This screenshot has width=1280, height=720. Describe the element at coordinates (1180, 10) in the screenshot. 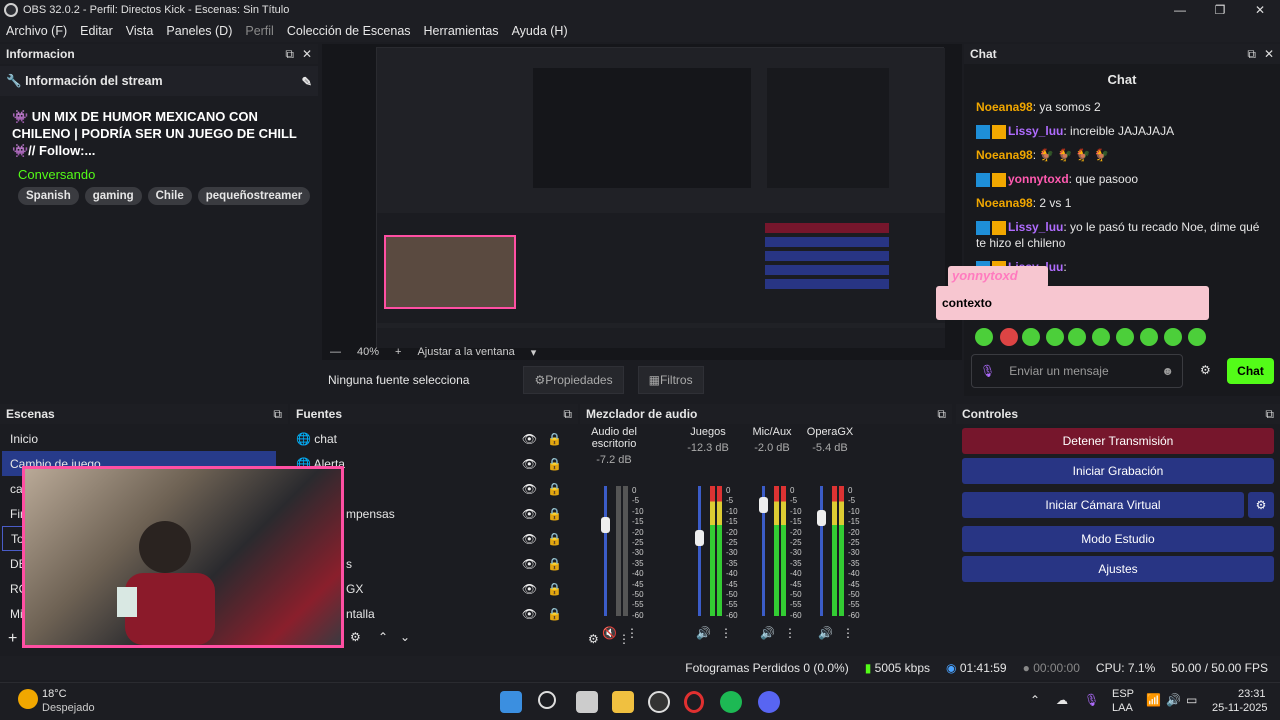

I see `minimize-icon: —` at that location.